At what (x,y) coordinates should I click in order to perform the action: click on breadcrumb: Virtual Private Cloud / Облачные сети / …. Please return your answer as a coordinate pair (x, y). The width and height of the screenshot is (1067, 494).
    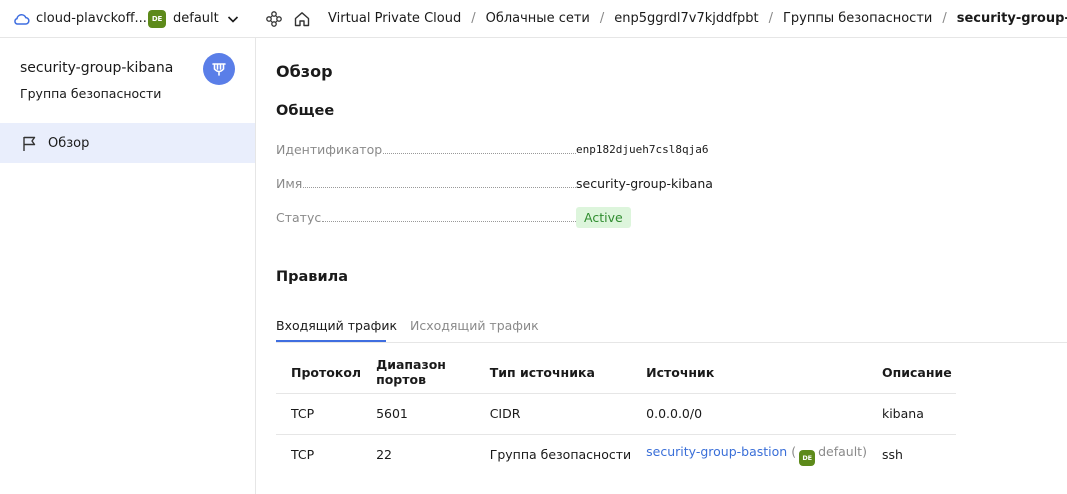
    Looking at the image, I should click on (697, 18).